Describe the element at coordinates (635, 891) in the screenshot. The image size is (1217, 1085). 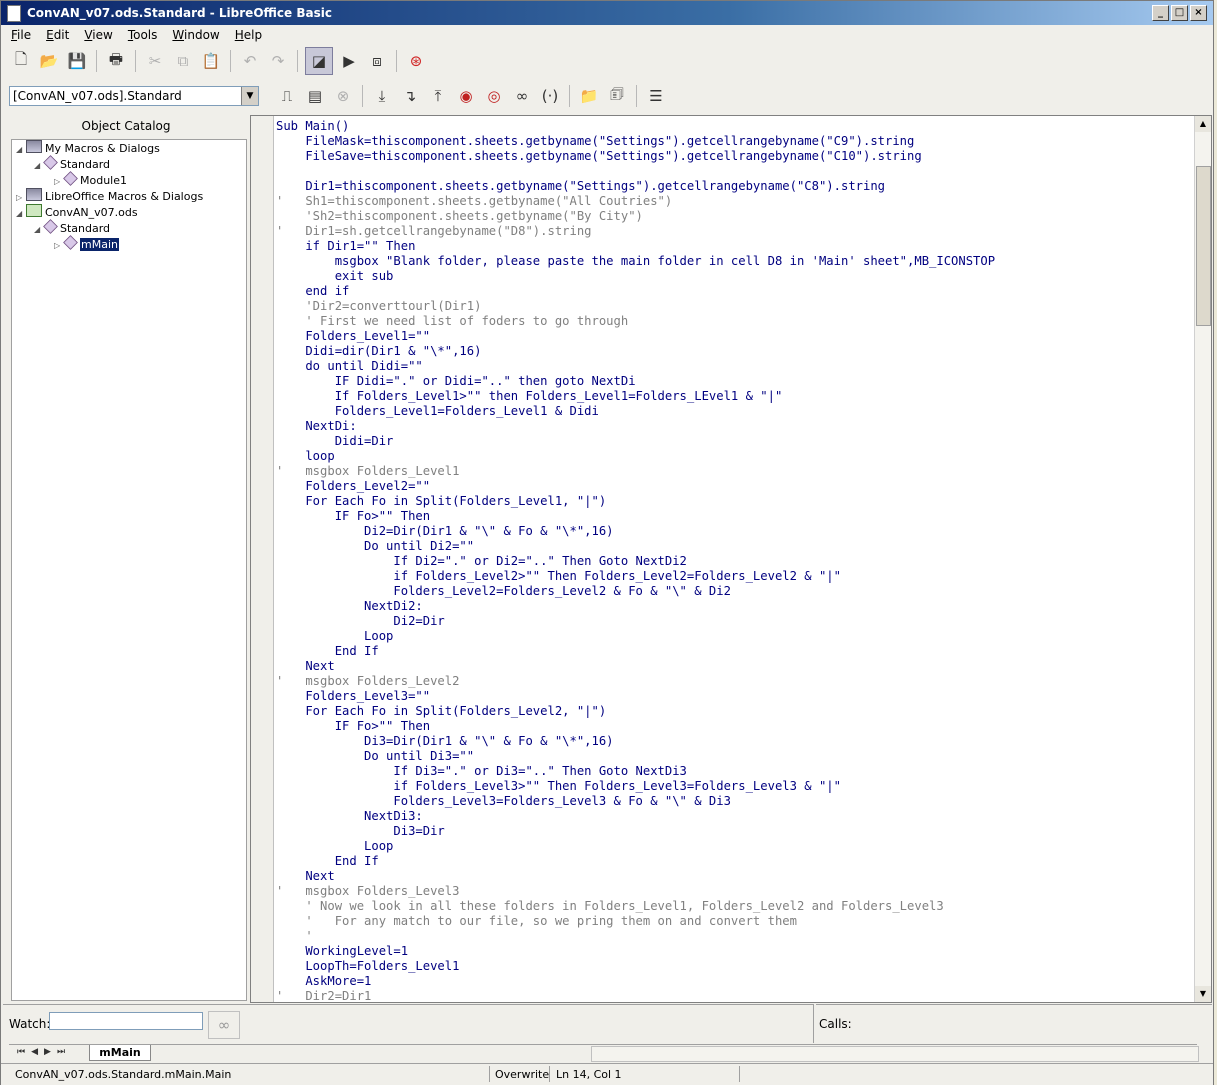
I see `code-line: ' msgbox Folders_Level3` at that location.